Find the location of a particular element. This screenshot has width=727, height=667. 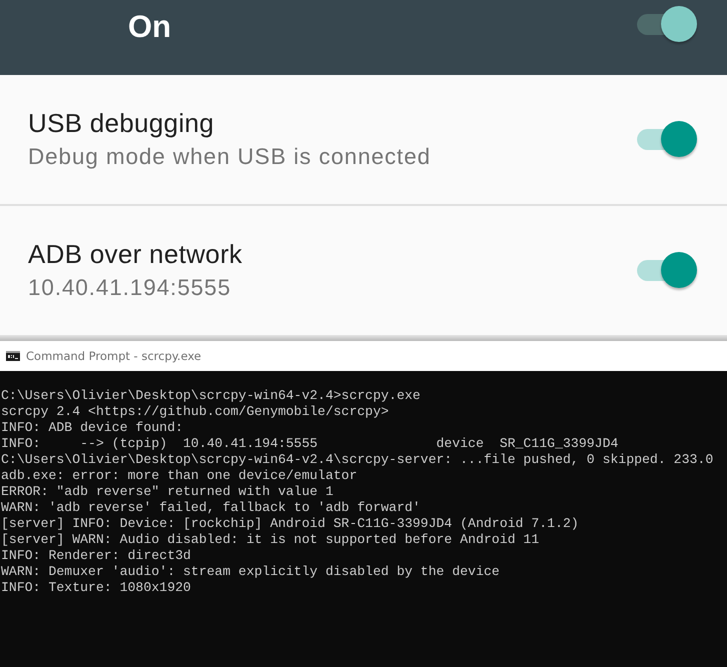

master-switch-label: On is located at coordinates (150, 26).